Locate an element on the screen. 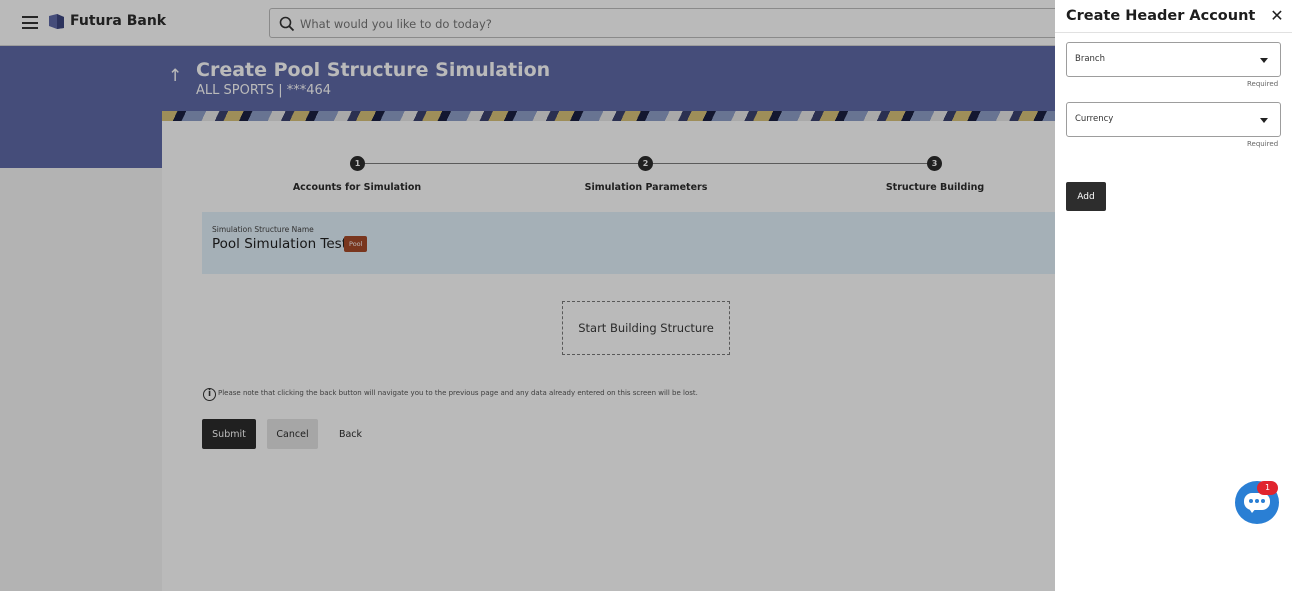  drawer-title: Create Header Account is located at coordinates (1161, 16).